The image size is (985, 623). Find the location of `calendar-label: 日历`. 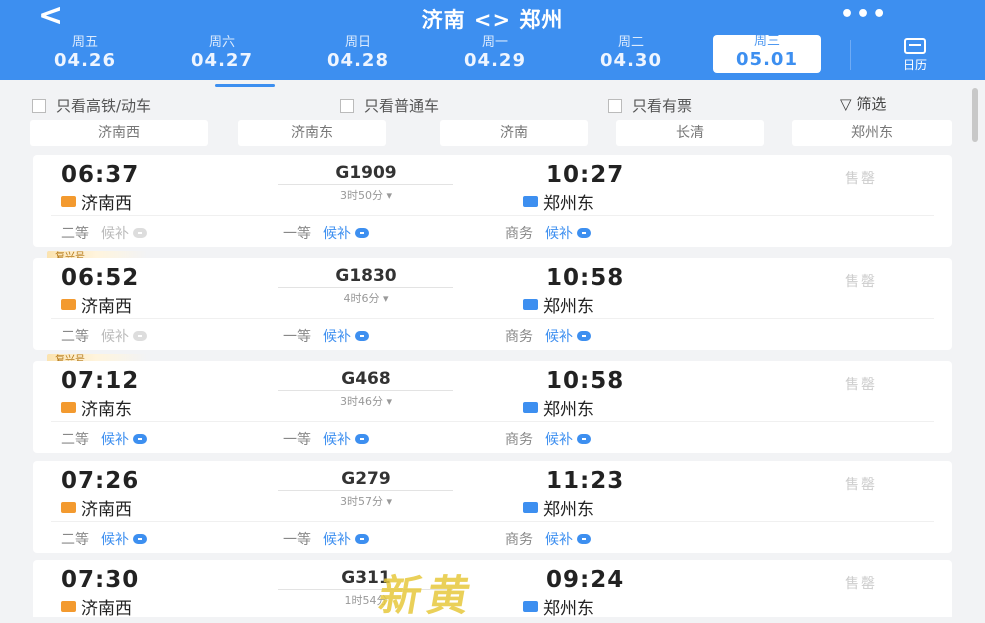

calendar-label: 日历 is located at coordinates (914, 65).